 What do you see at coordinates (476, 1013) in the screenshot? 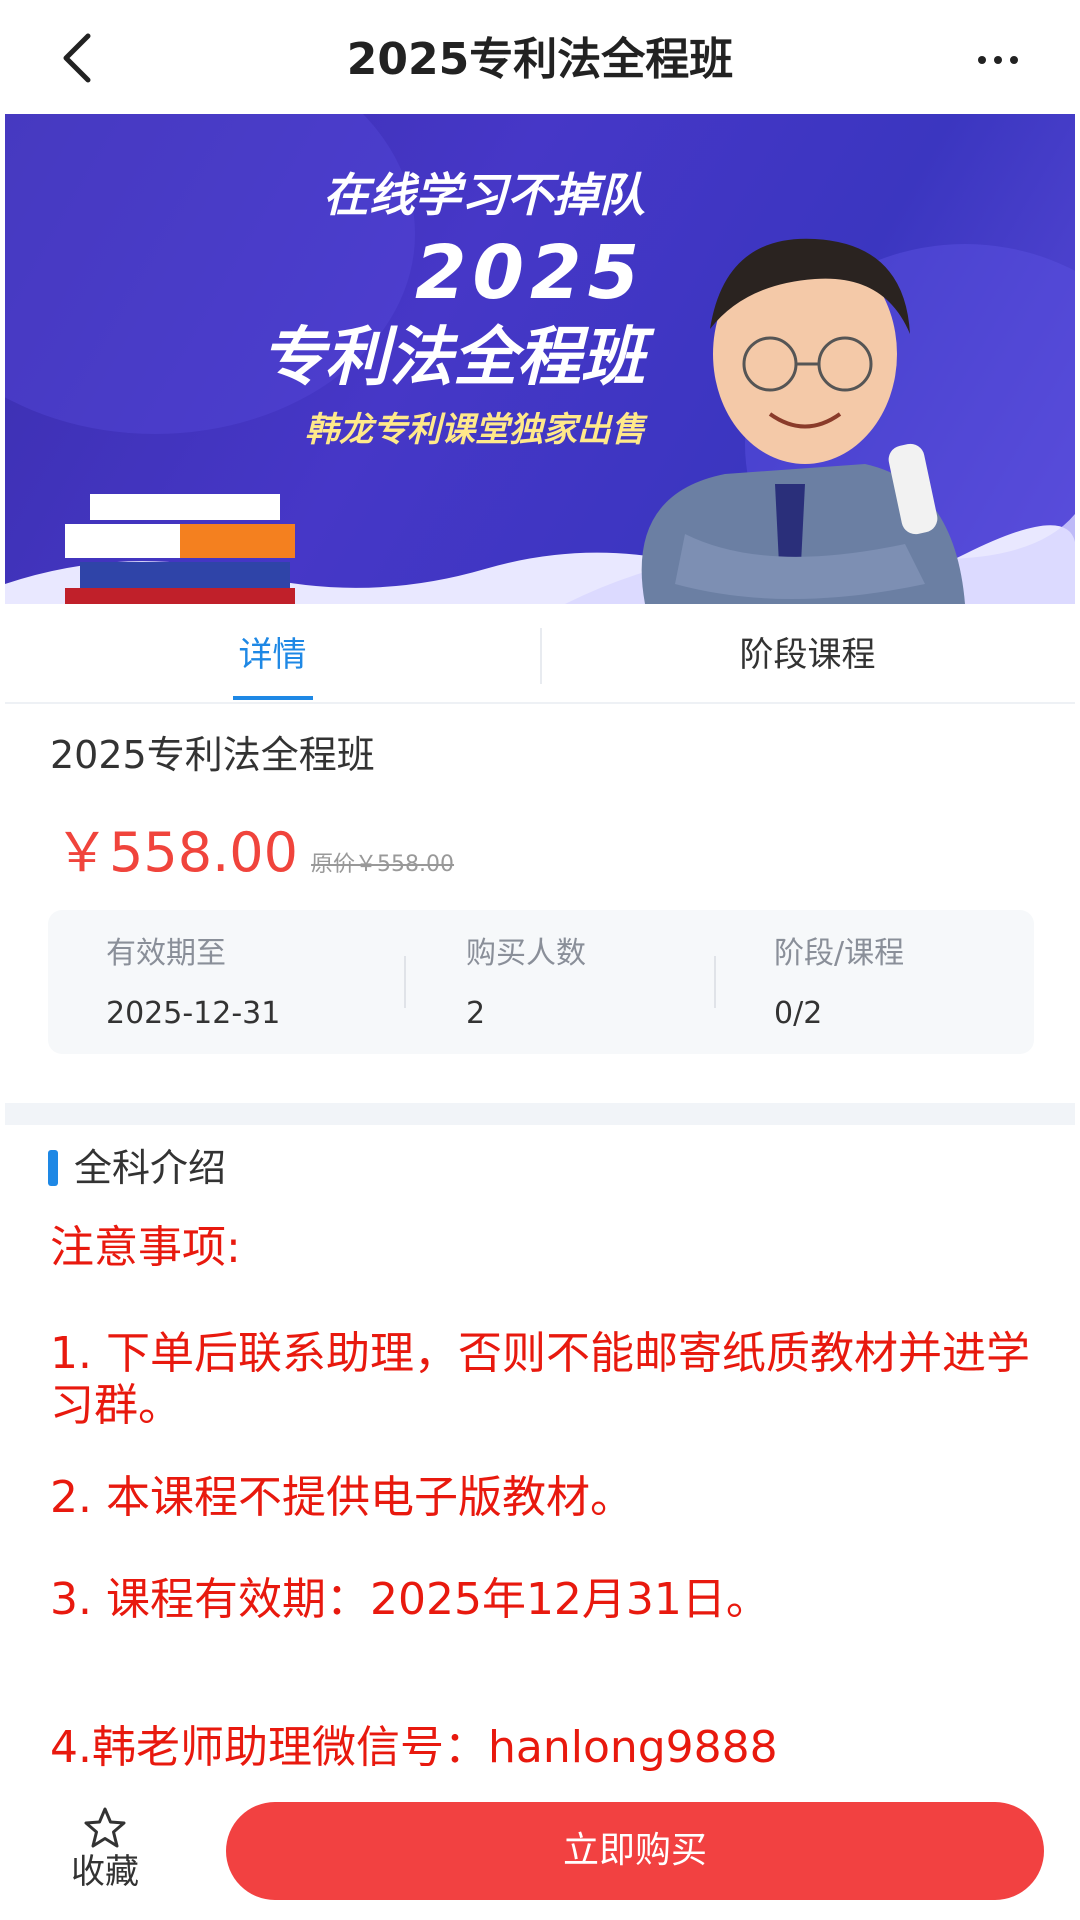
I see `stat-value: 2` at bounding box center [476, 1013].